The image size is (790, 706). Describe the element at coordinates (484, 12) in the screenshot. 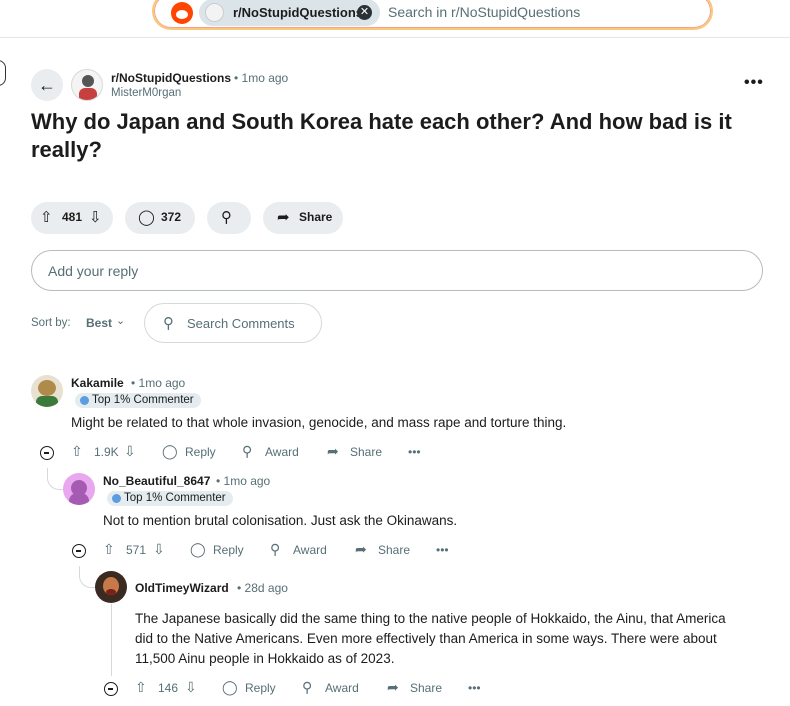

I see `search-input: Search in r/NoStupidQuestions` at that location.